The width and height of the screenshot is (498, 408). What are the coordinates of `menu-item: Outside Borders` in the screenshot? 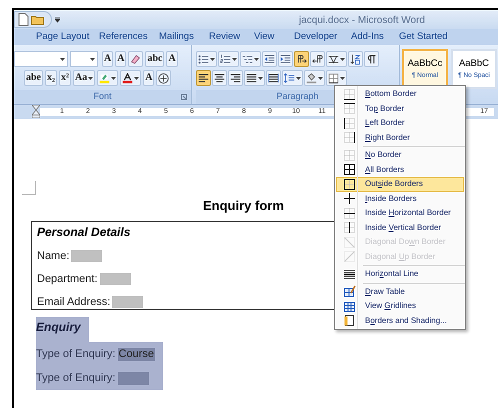 It's located at (400, 184).